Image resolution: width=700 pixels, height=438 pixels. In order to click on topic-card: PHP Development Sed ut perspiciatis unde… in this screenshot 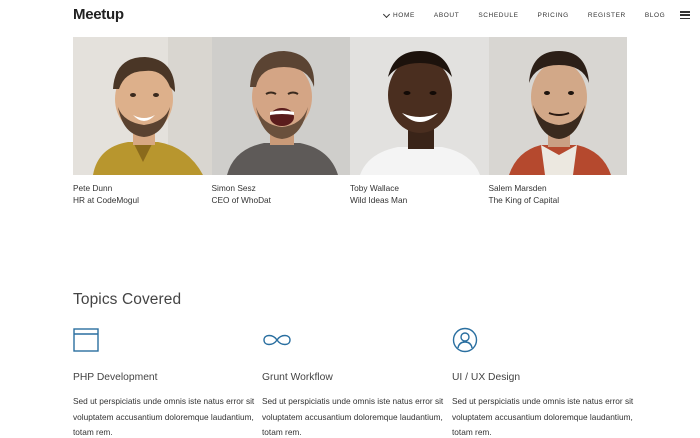, I will do `click(165, 382)`.